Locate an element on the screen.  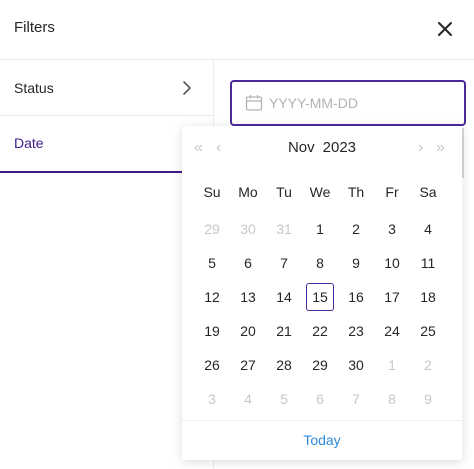
day-number: 11 is located at coordinates (428, 263).